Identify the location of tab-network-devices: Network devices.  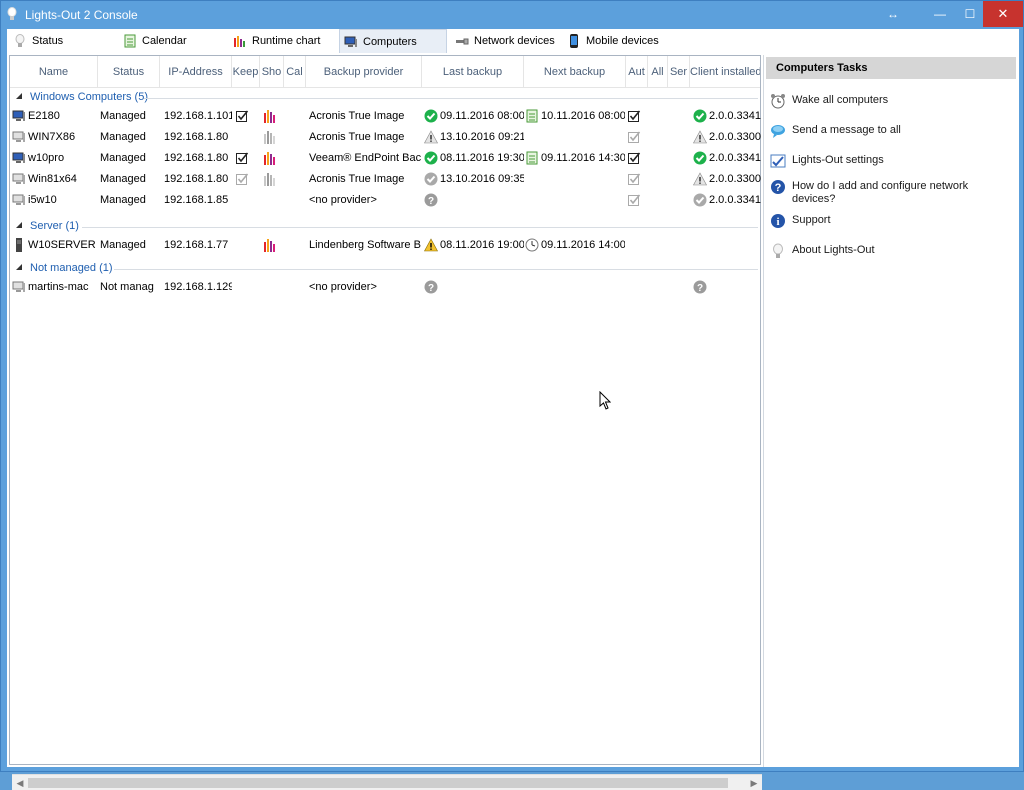
(506, 41).